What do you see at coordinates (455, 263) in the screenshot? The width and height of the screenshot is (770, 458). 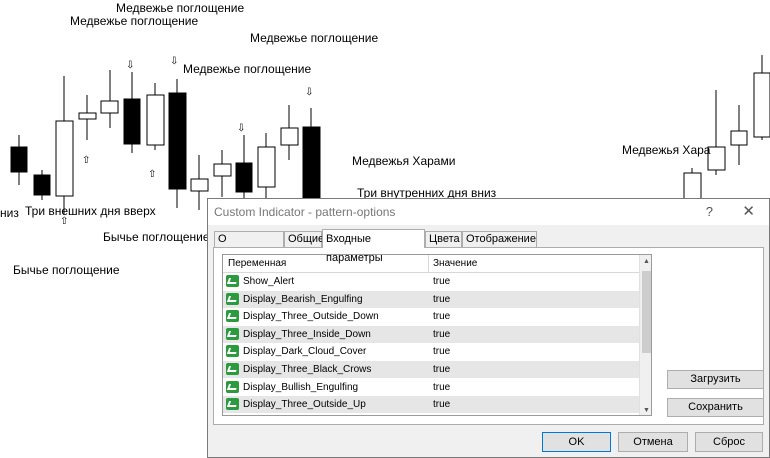 I see `column-value: Значение` at bounding box center [455, 263].